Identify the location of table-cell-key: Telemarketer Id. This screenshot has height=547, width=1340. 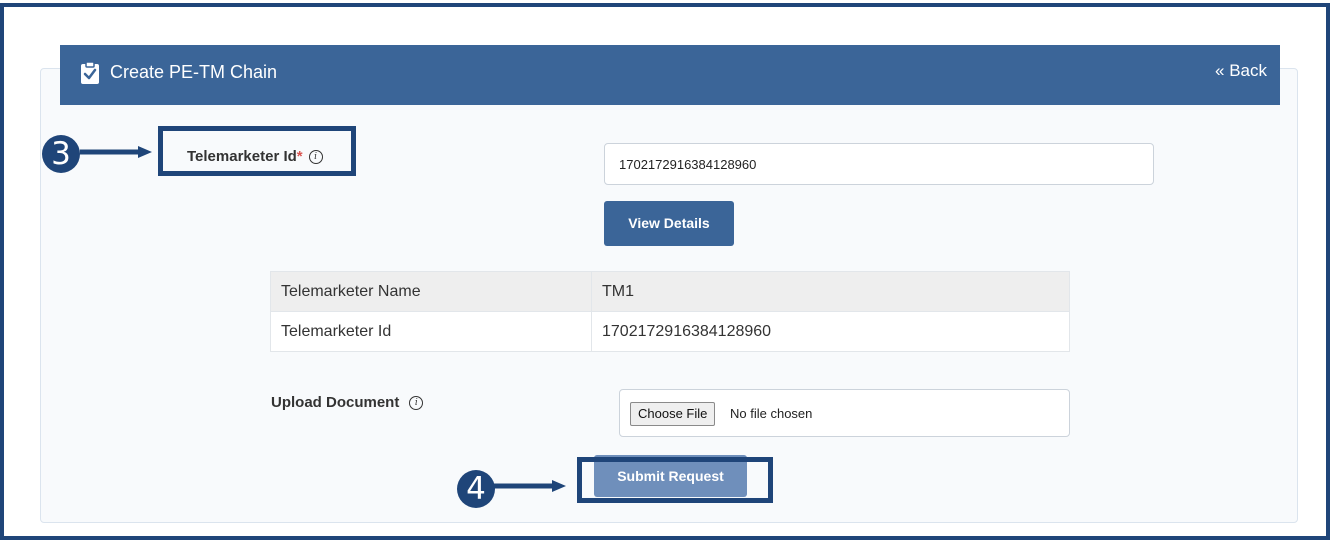
(431, 331).